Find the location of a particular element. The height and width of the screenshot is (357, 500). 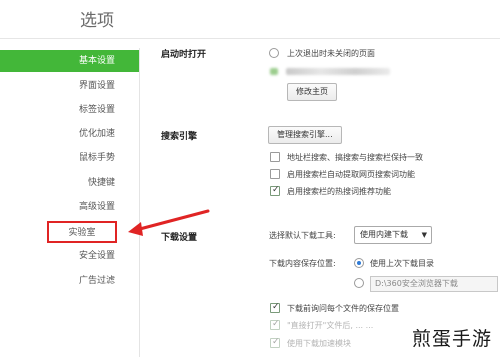

download-custom-dir-radio is located at coordinates (359, 283).